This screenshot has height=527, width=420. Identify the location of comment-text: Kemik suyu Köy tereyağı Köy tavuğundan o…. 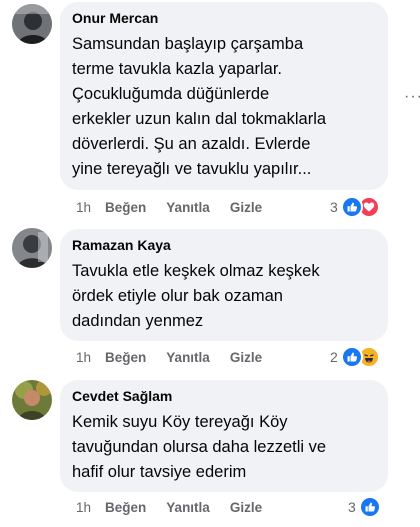
(199, 447).